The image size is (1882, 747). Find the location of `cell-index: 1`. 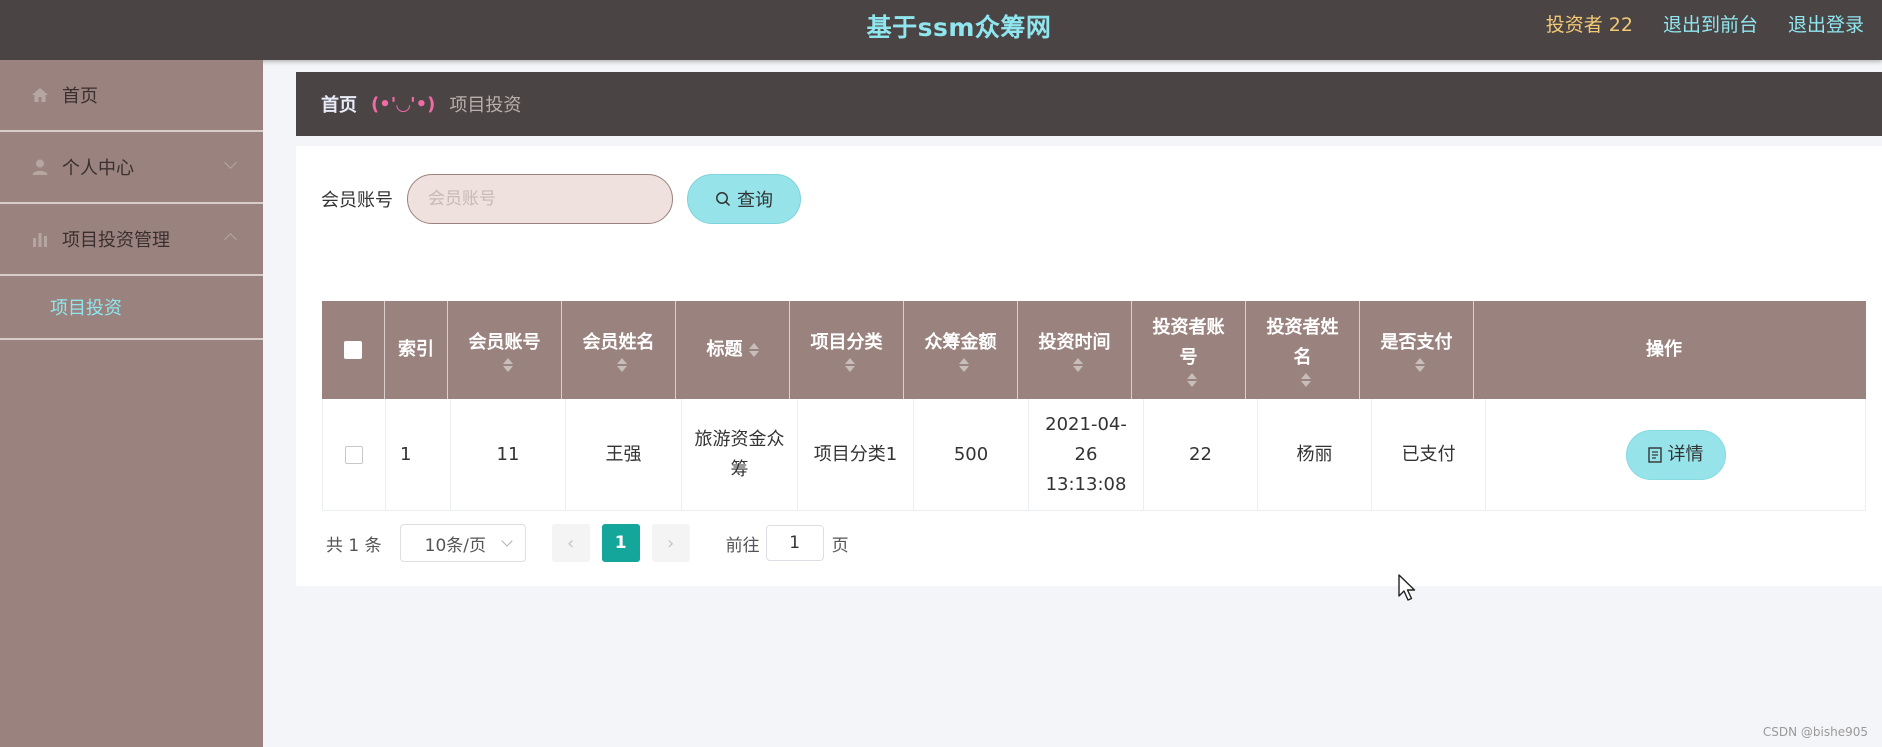

cell-index: 1 is located at coordinates (418, 454).